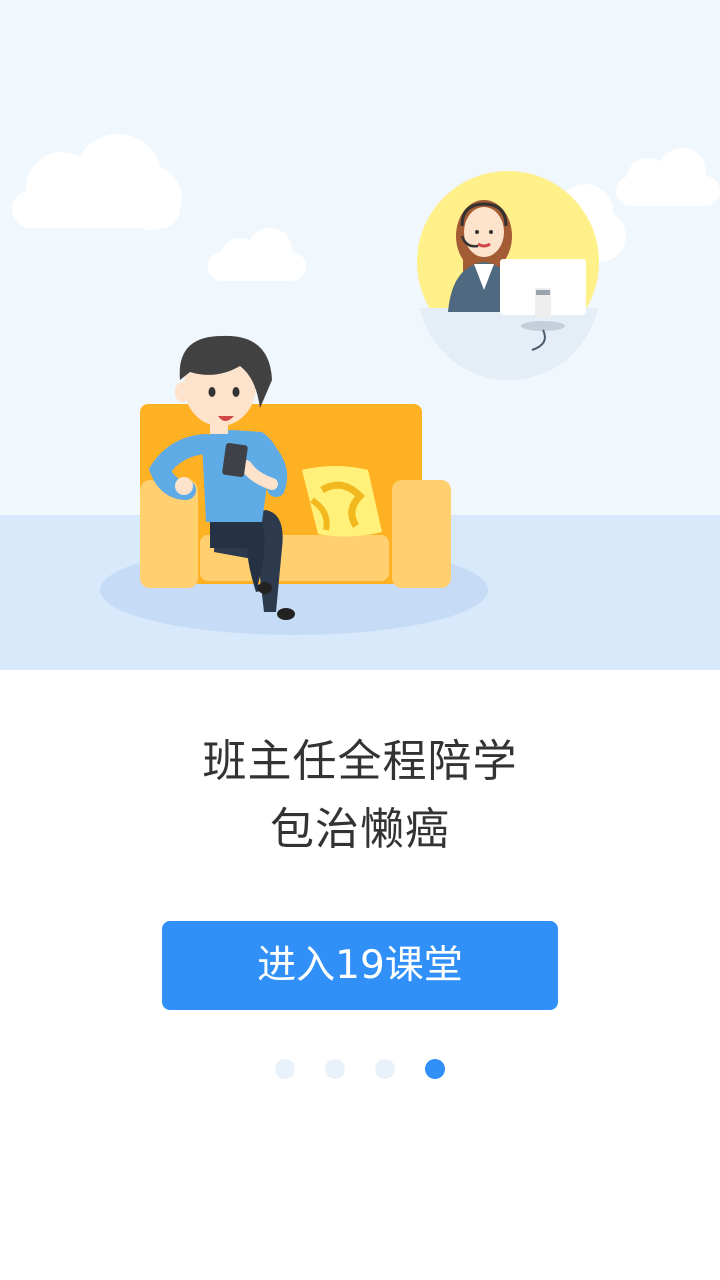  Describe the element at coordinates (360, 829) in the screenshot. I see `headline-line-2: 包治懒癌` at that location.